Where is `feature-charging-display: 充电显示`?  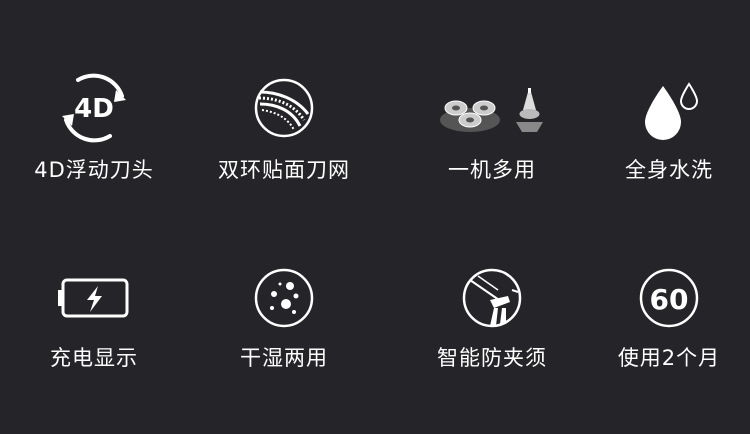
feature-charging-display: 充电显示 is located at coordinates (94, 317).